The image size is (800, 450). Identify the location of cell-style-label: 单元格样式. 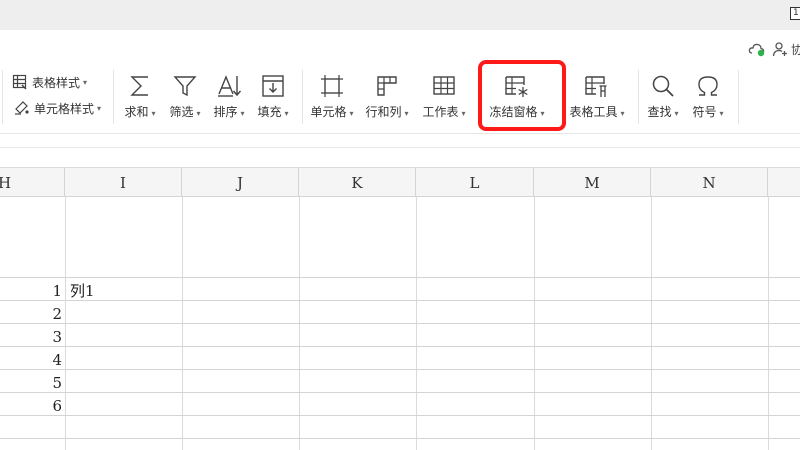
(64, 108).